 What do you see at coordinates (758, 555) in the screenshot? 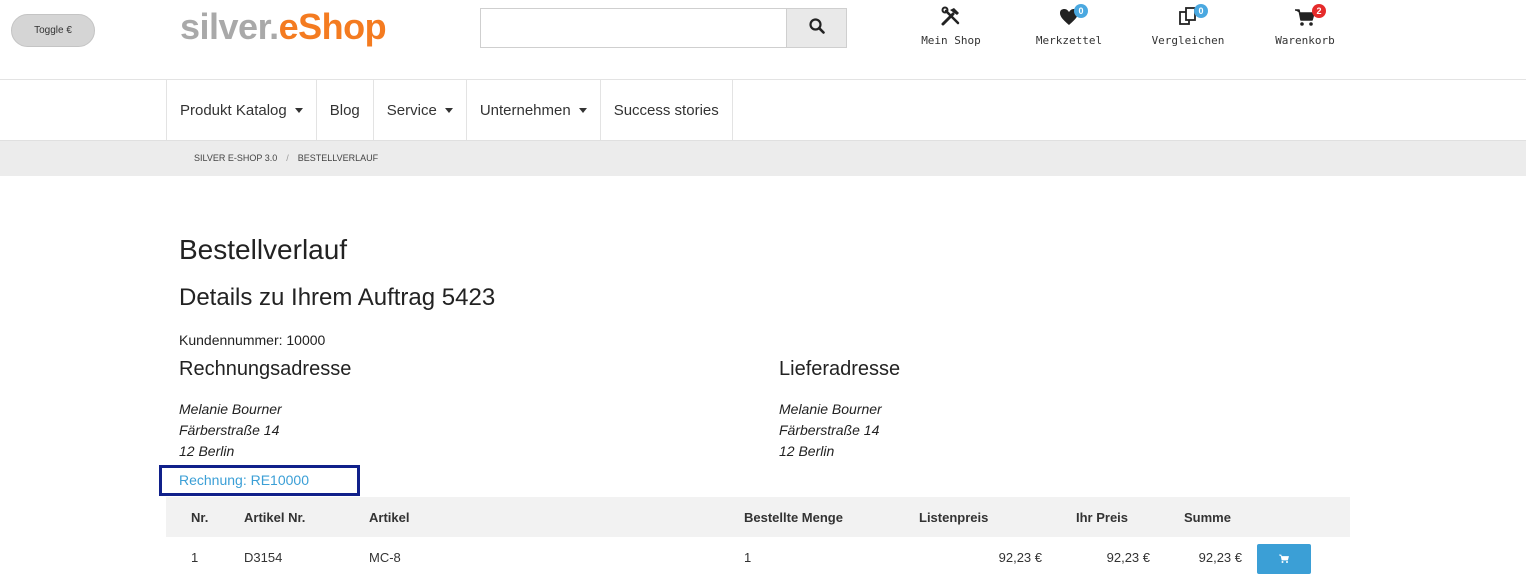
I see `table-row: 1 D3154 MC-8 1 92,23 € 92,23 € 92,23 €` at bounding box center [758, 555].